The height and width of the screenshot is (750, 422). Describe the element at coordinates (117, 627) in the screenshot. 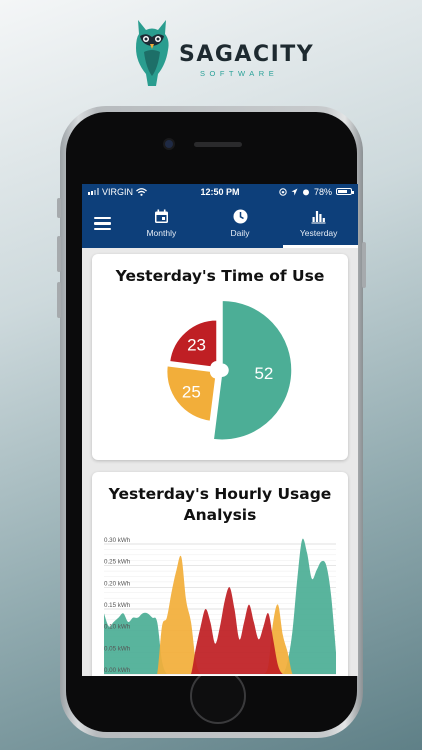

I see `y-tick-label: 0.10 kWh` at that location.